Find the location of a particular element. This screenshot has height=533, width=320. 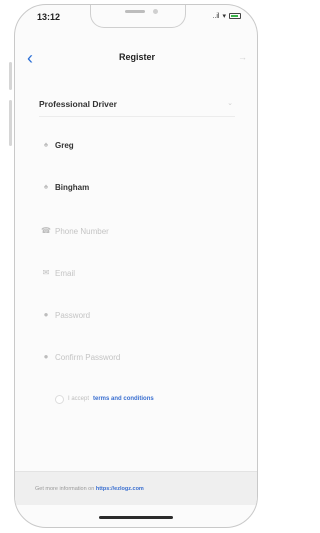

chevron-down-icon: ⌄ is located at coordinates (230, 103).